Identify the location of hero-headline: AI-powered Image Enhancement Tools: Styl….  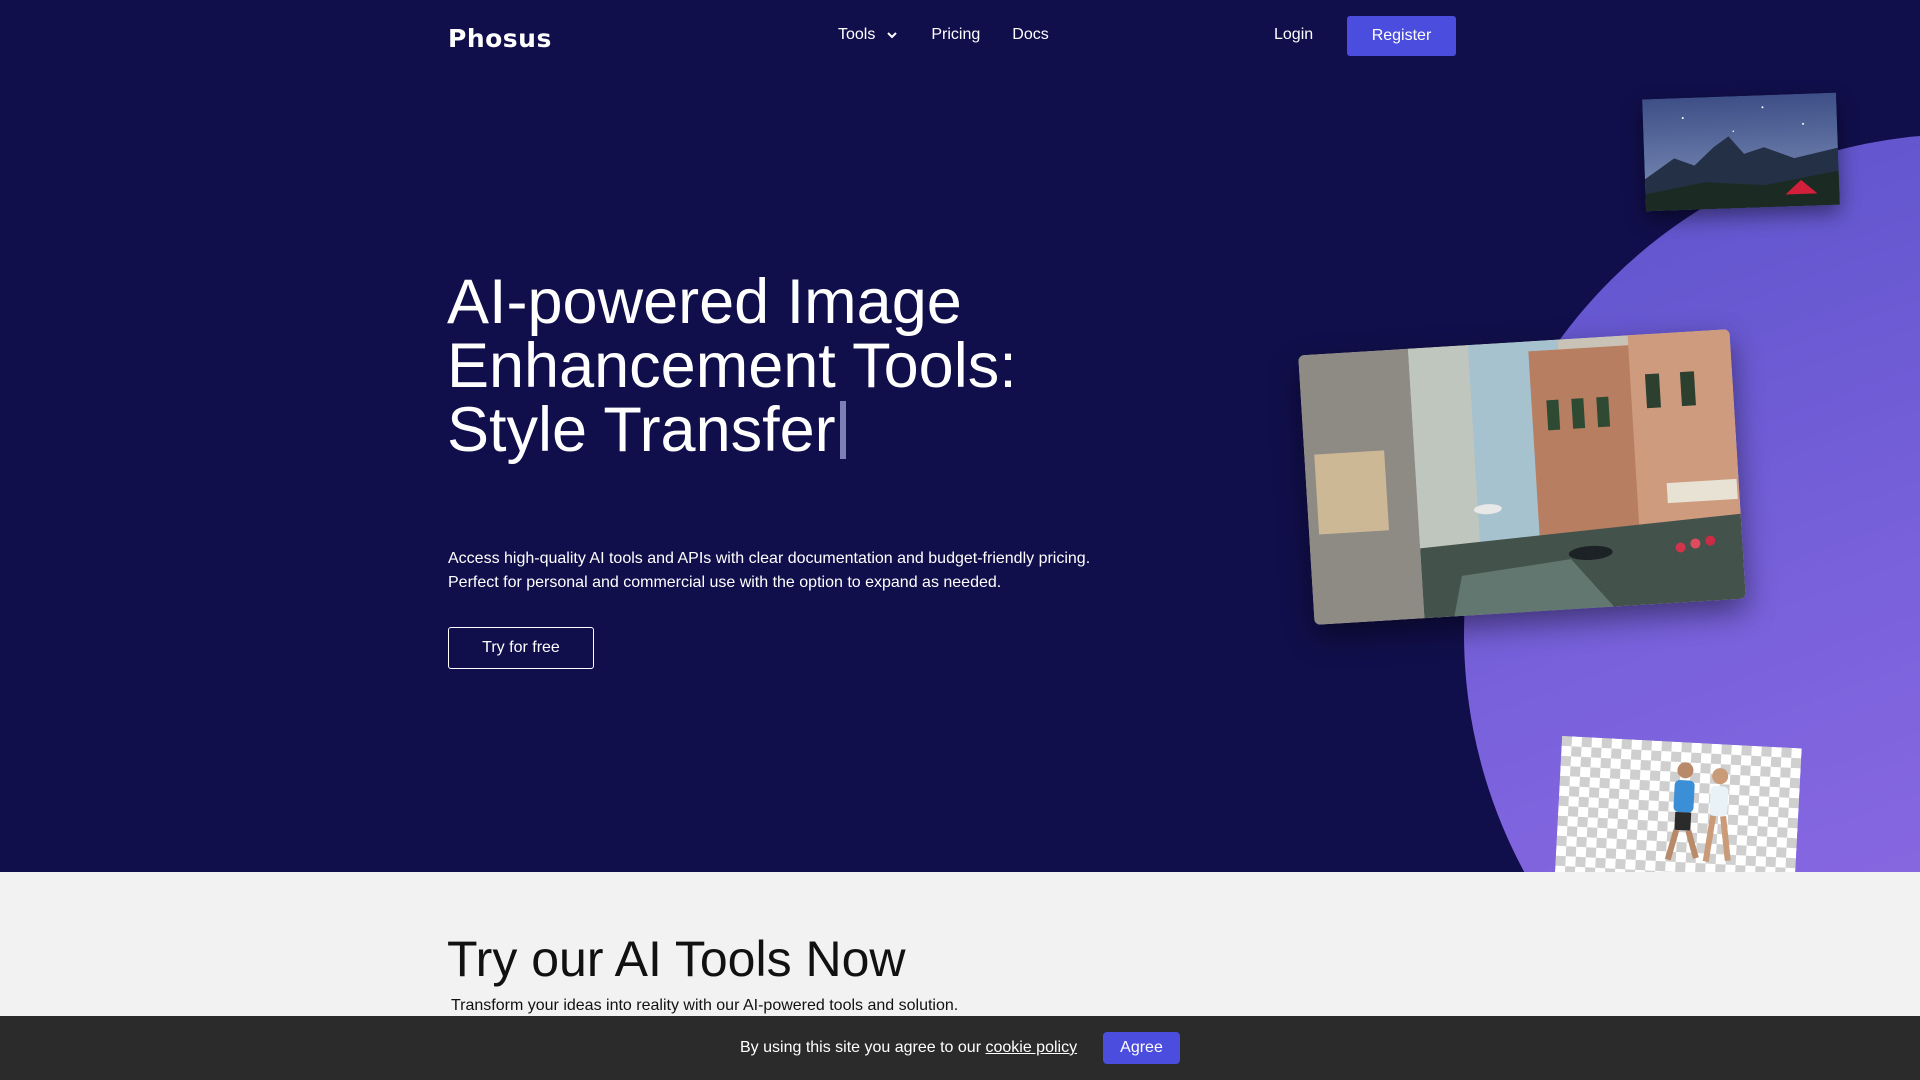
(787, 366).